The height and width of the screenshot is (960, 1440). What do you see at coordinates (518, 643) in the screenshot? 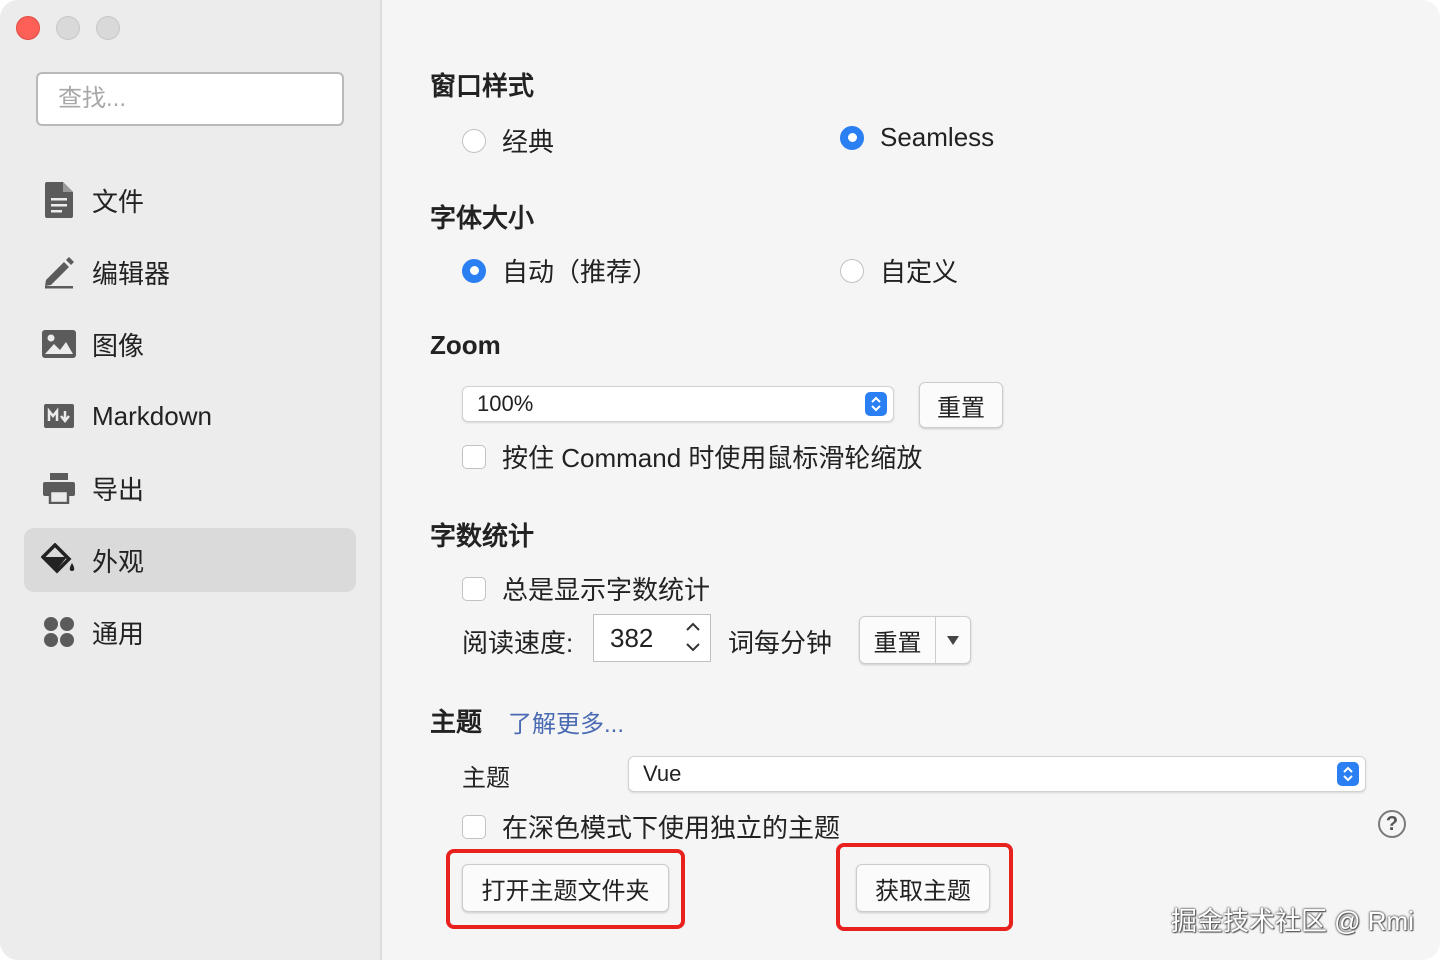
I see `reading-speed-label: 阅读速度:` at bounding box center [518, 643].